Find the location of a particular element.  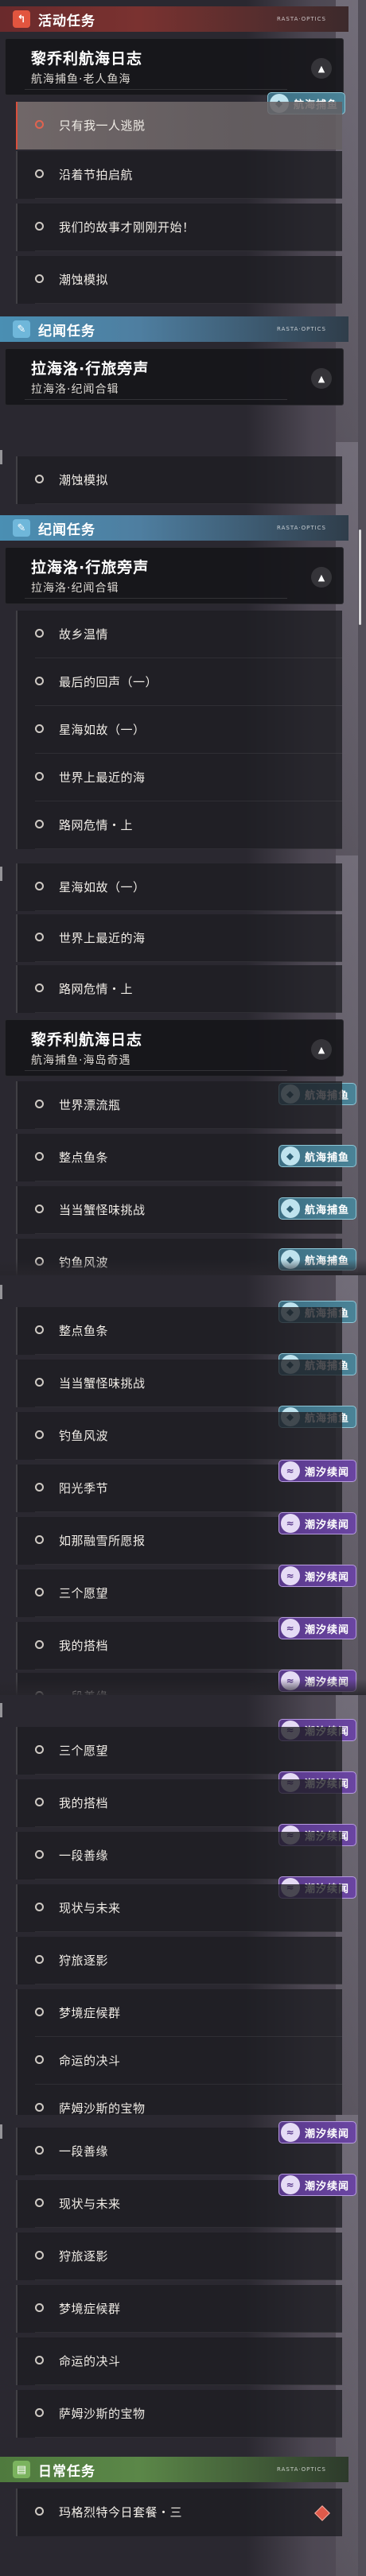

quest-label: 钓鱼风波 is located at coordinates (84, 1436).